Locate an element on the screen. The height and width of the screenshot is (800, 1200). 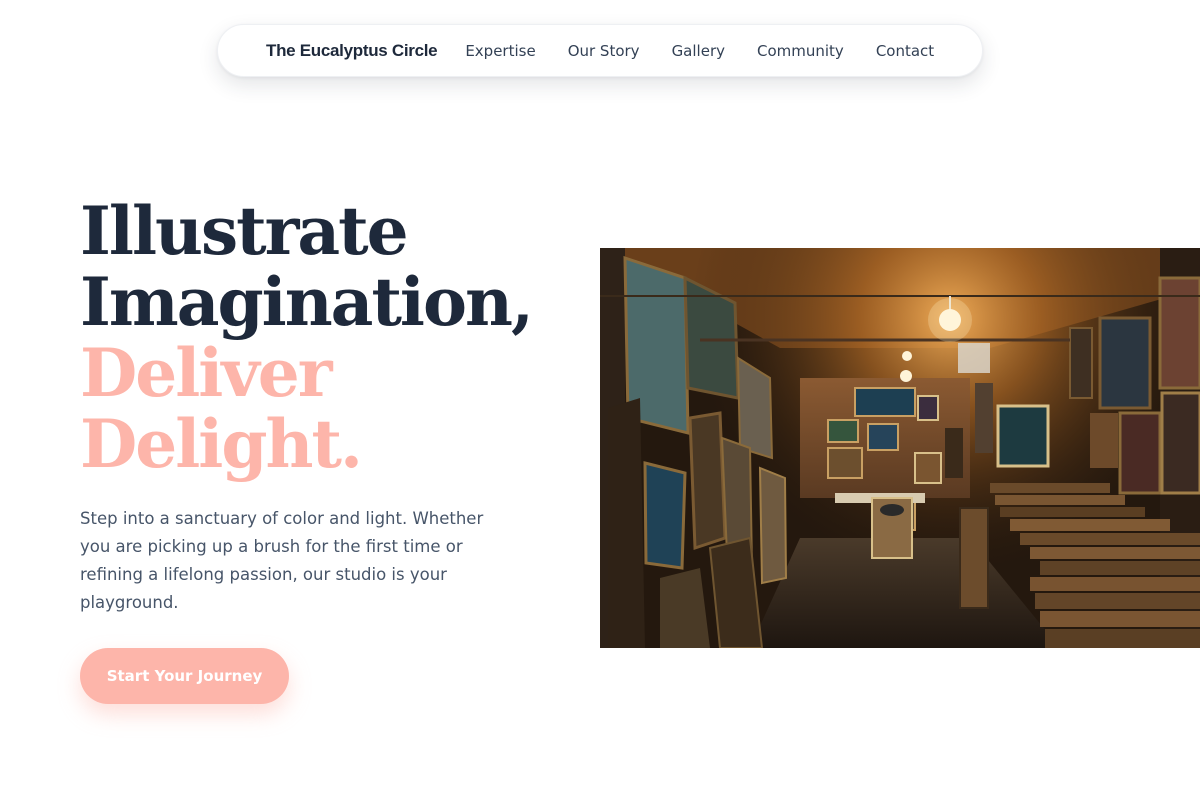
start-journey-button: Start Your Journey is located at coordinates (184, 676).